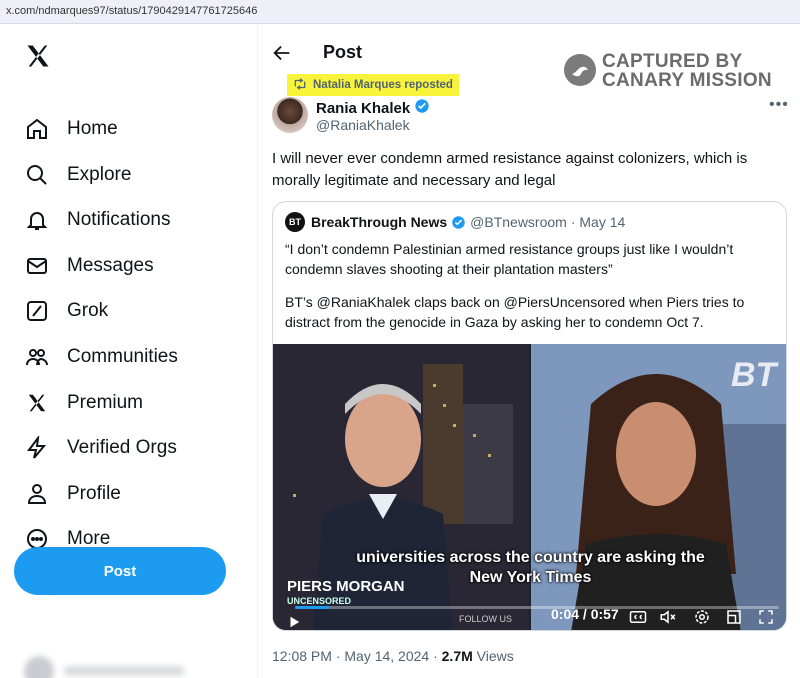  I want to click on nav-notifications: Notifications, so click(97, 220).